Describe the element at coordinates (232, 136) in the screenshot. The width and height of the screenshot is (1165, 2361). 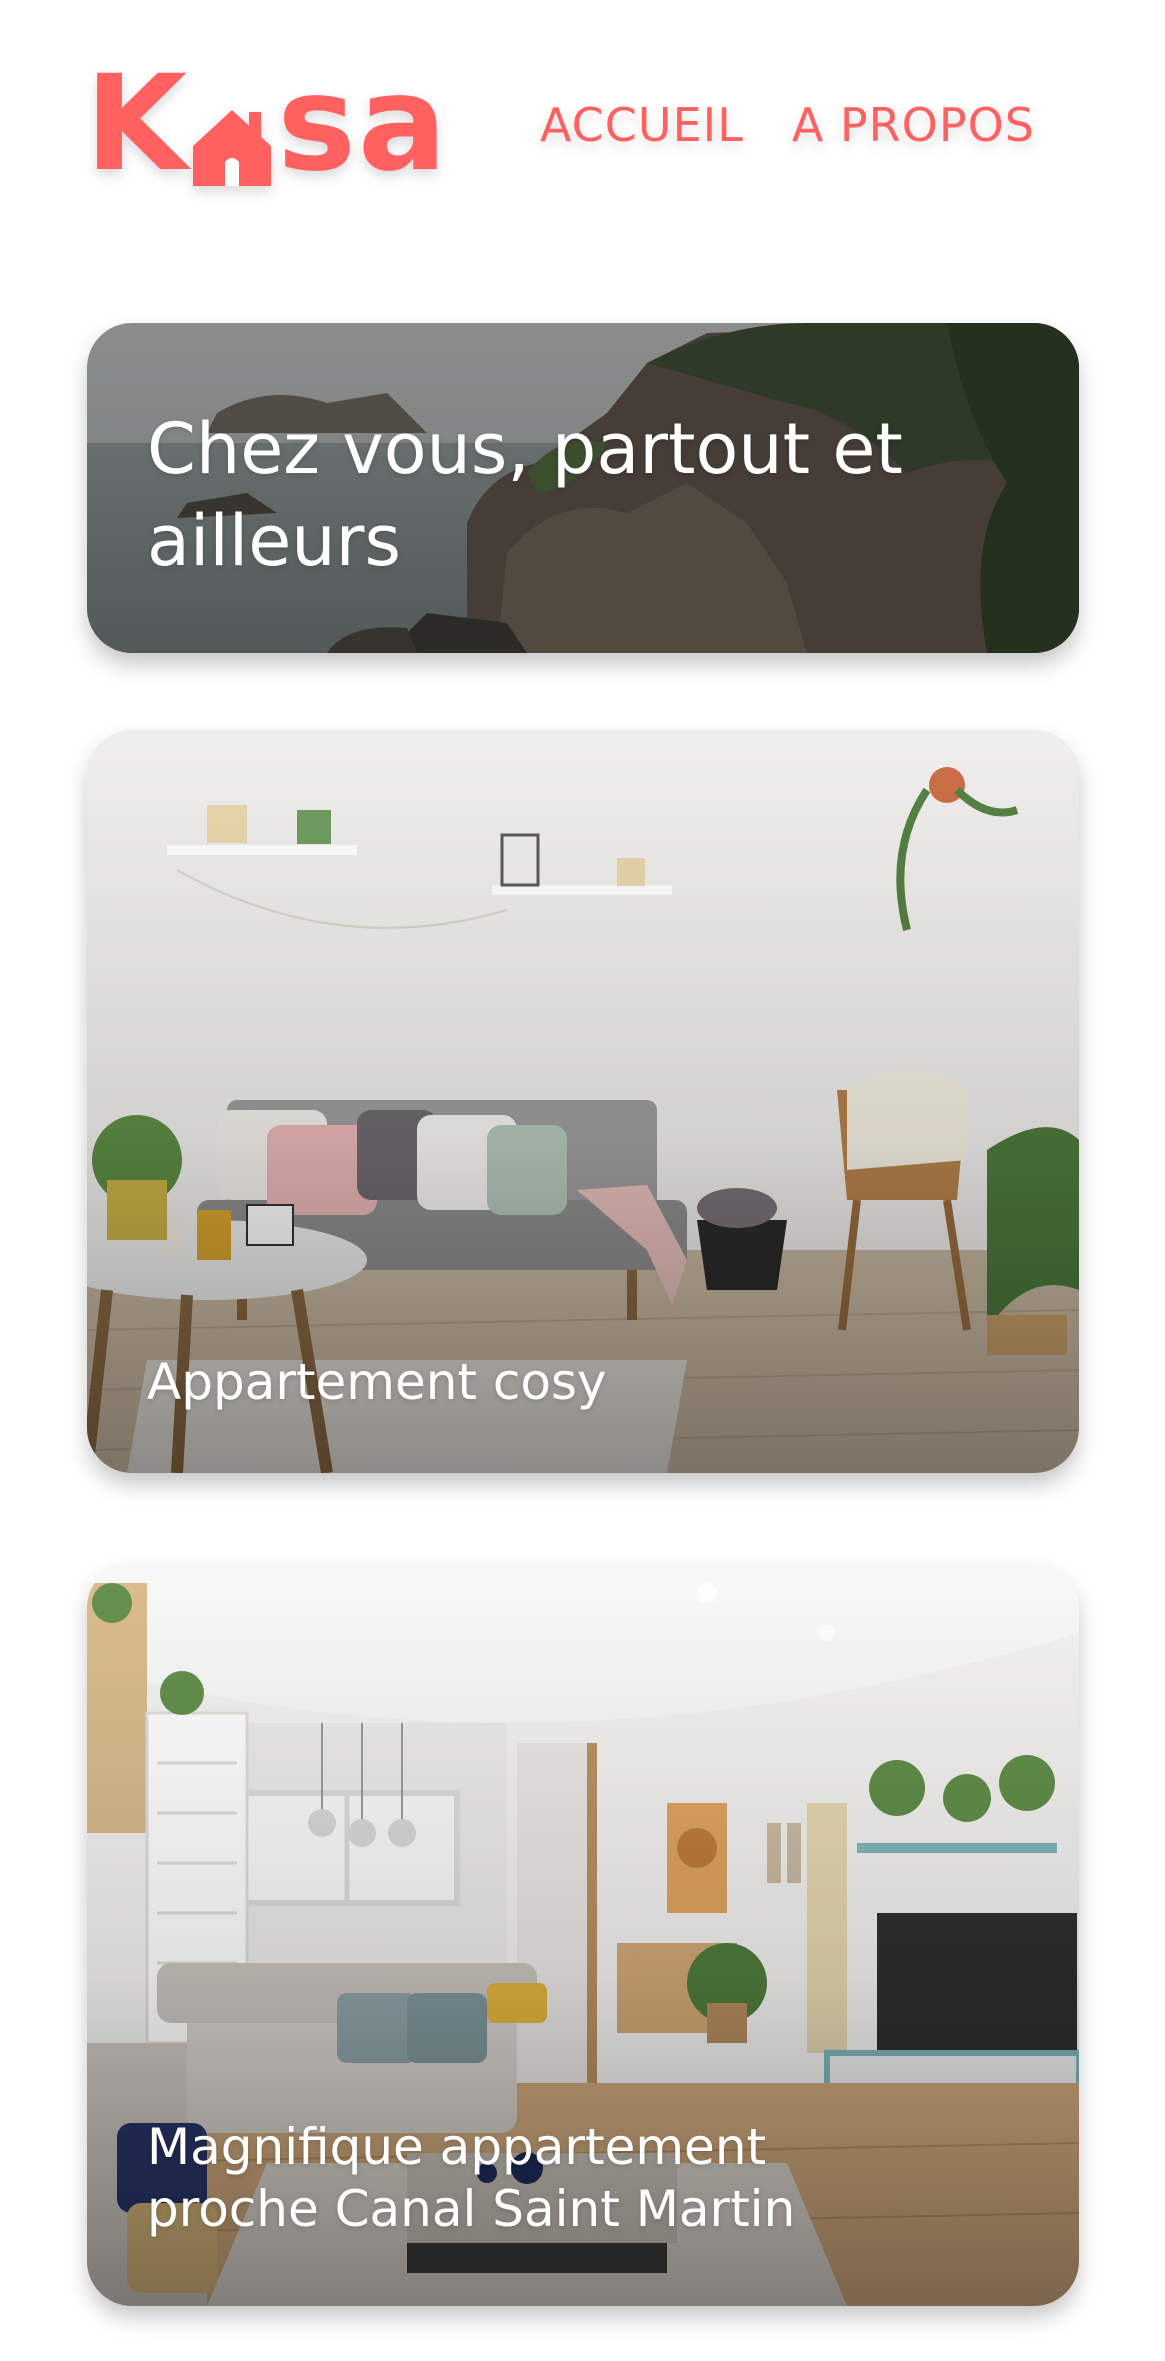
I see `house-icon` at that location.